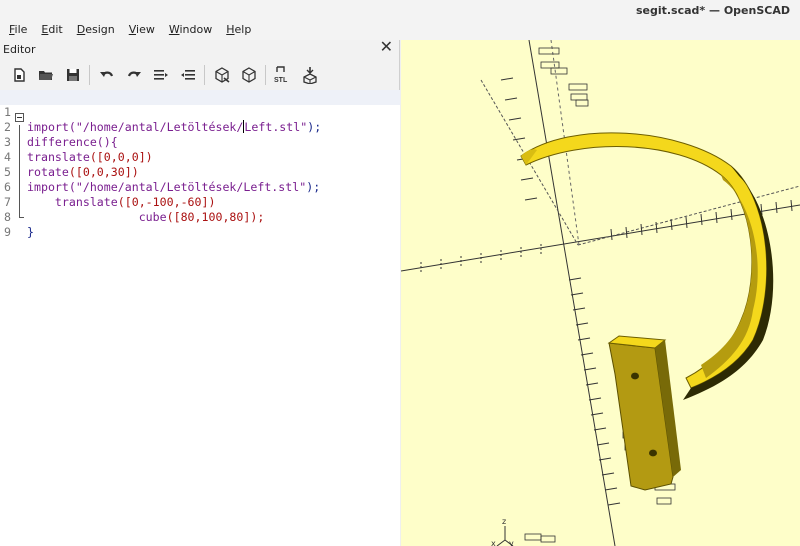 This screenshot has height=546, width=800. I want to click on save-icon, so click(72, 75).